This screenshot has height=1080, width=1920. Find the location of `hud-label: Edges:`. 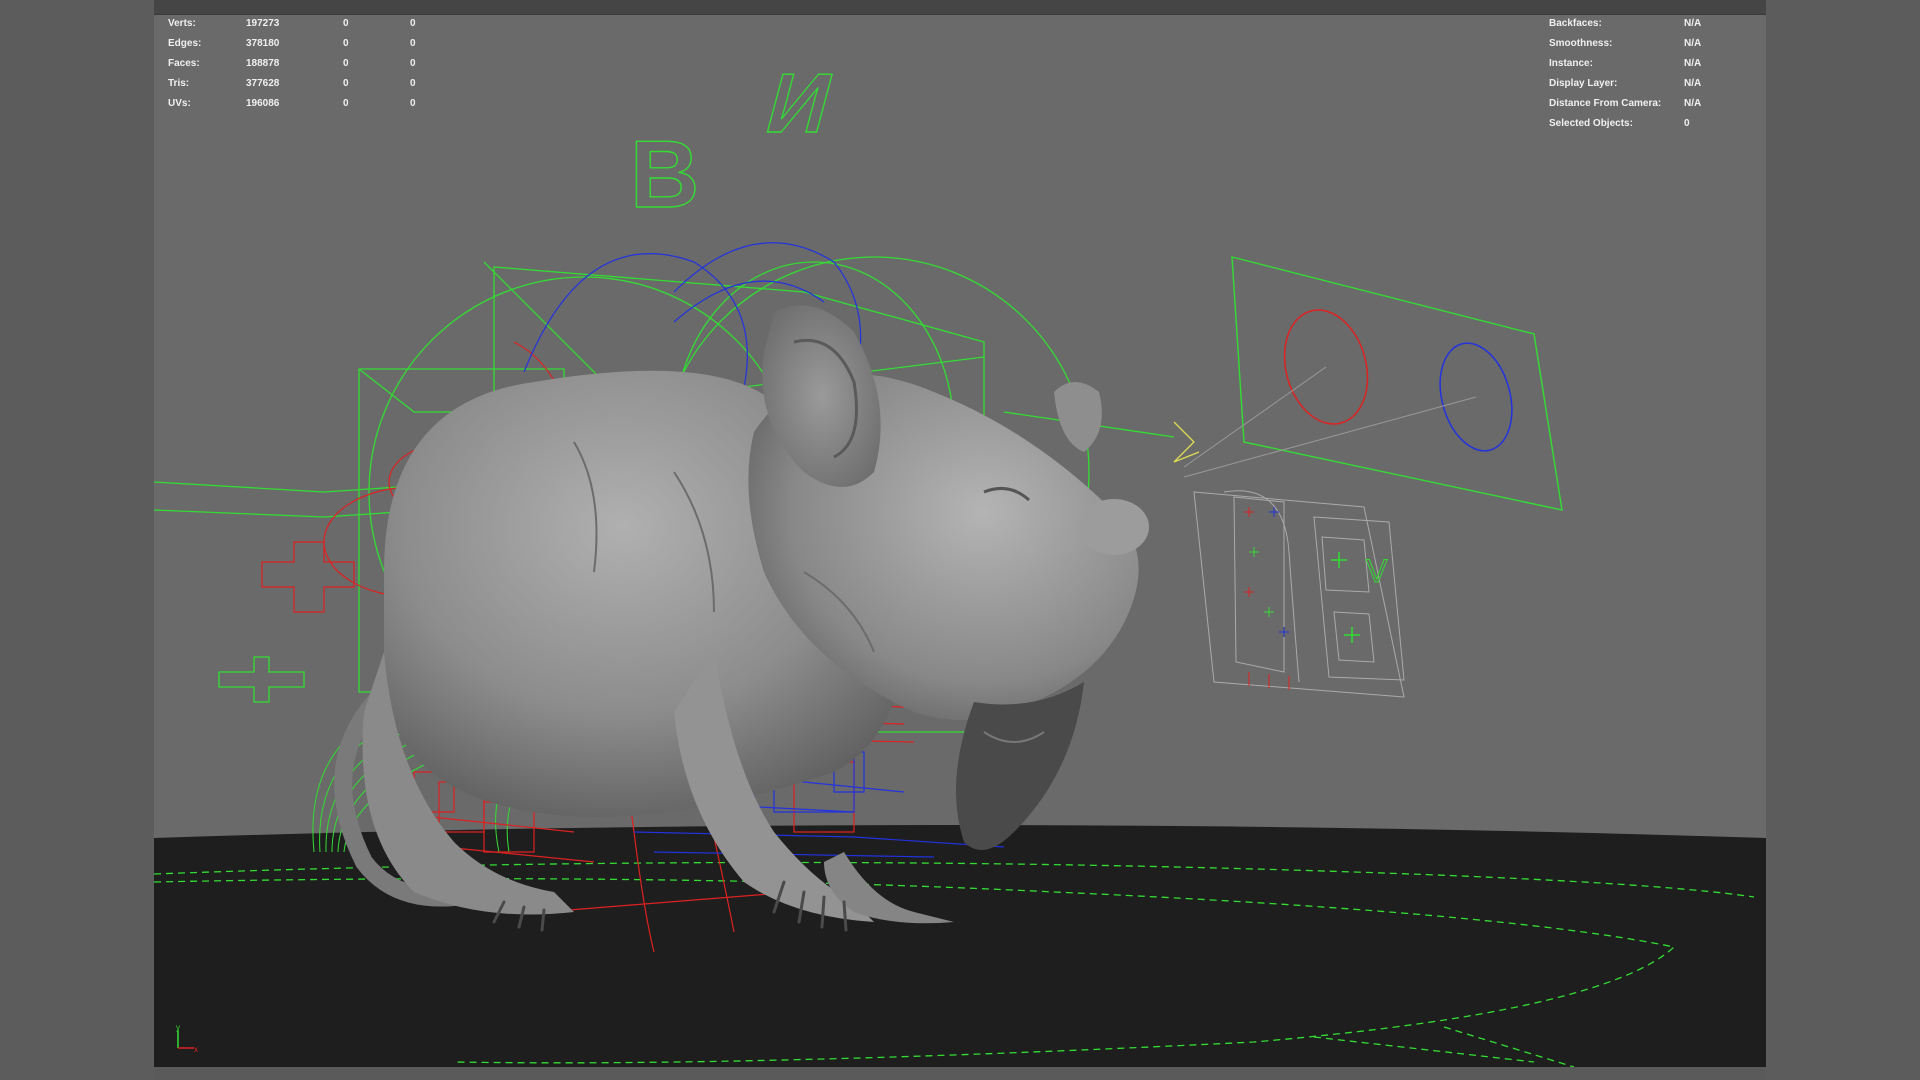

hud-label: Edges: is located at coordinates (185, 43).